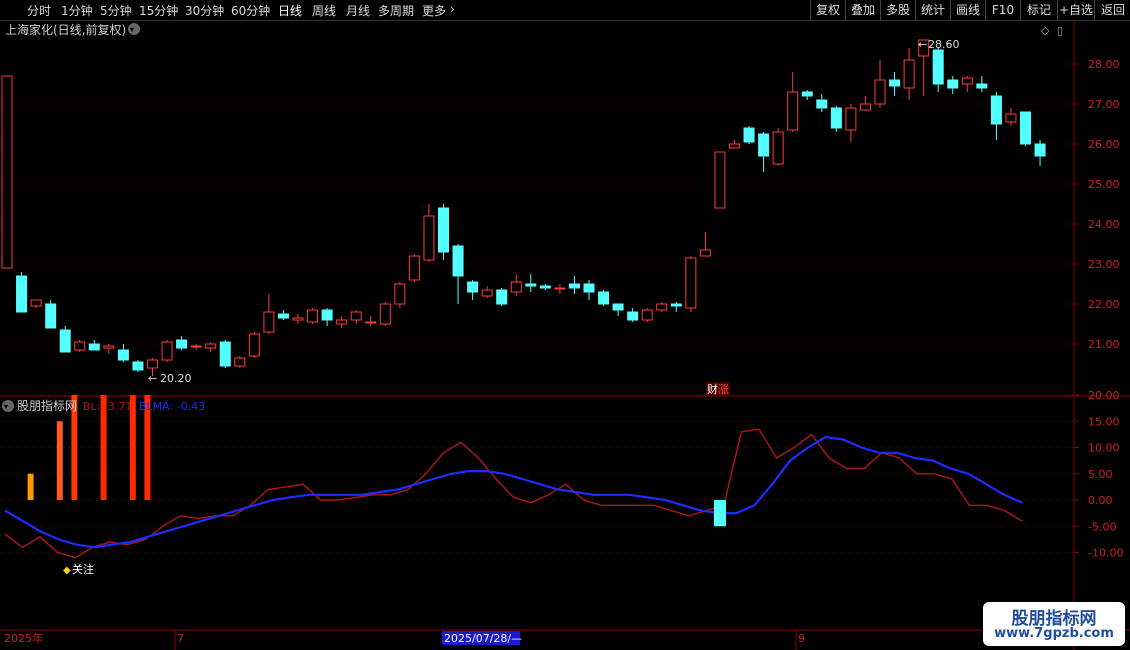  I want to click on price-tick-label: 21.00, so click(1104, 344).